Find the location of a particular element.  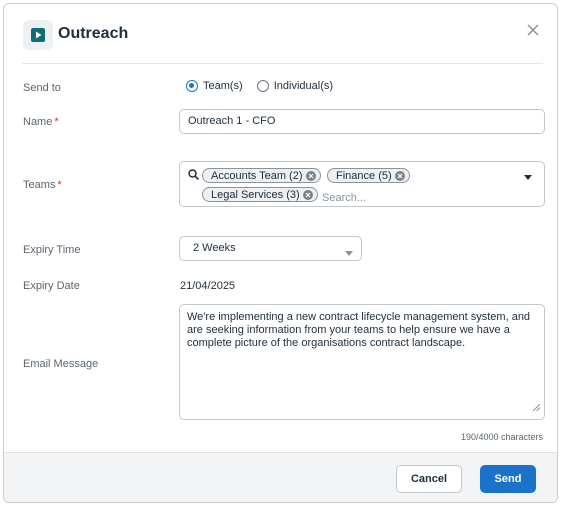

radio-teams-label: Team(s) is located at coordinates (223, 86).